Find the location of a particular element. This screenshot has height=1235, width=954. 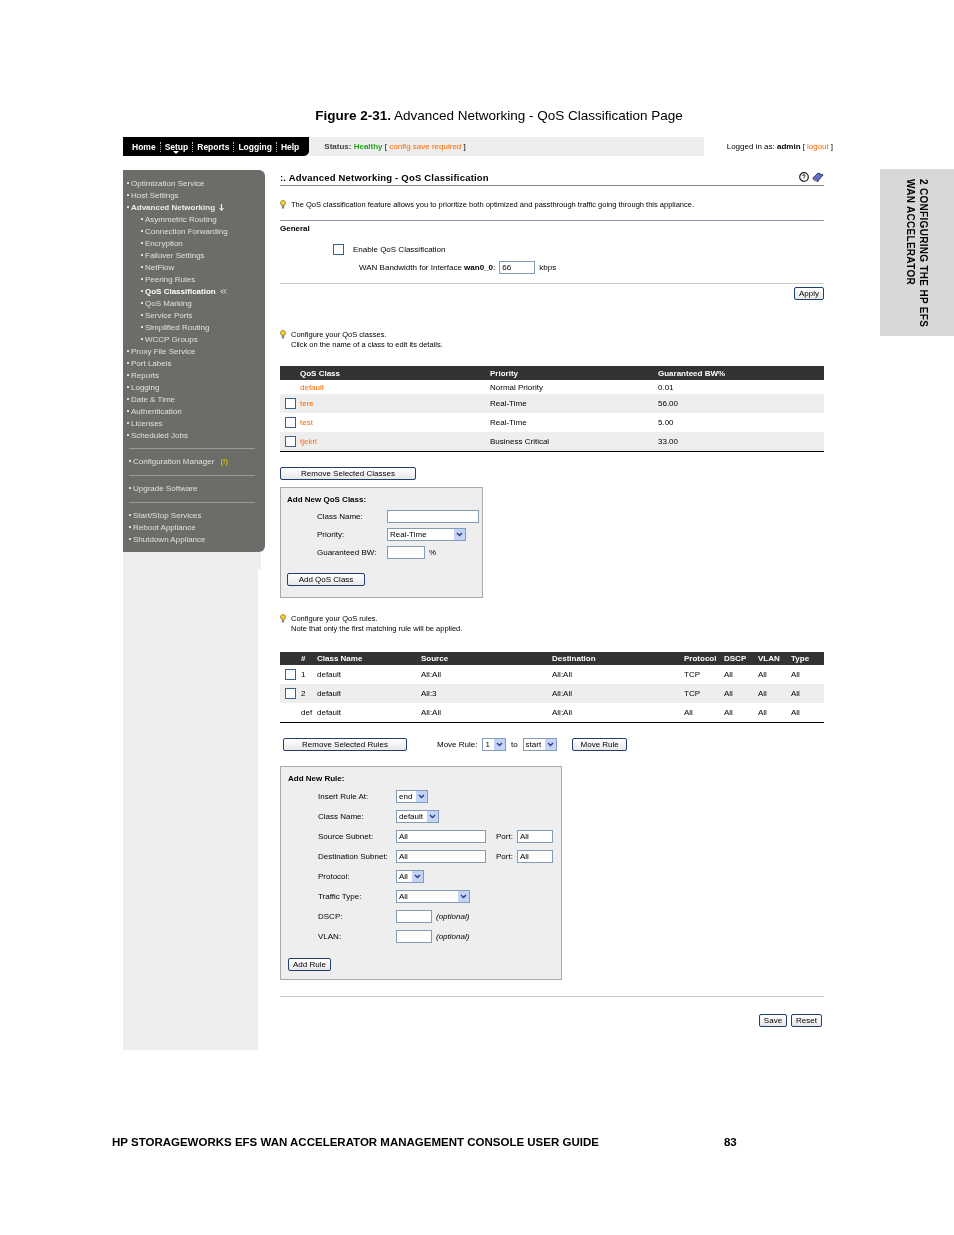

sidebar-item: Proxy File Service is located at coordinates (163, 351).